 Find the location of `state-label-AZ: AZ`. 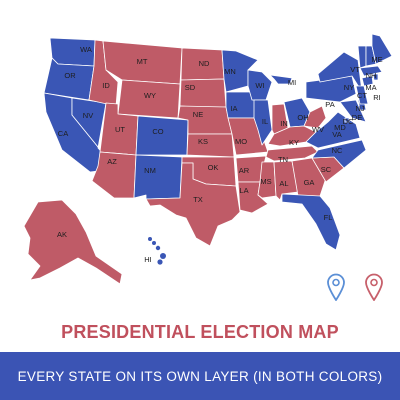

state-label-AZ: AZ is located at coordinates (112, 161).